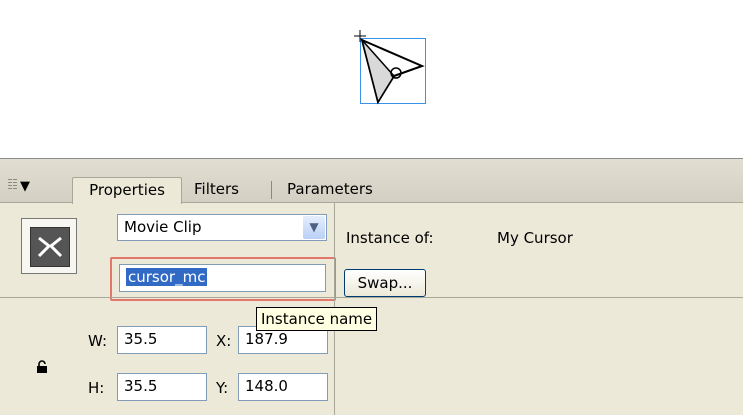  Describe the element at coordinates (390, 68) in the screenshot. I see `cursor-arrow-icon` at that location.